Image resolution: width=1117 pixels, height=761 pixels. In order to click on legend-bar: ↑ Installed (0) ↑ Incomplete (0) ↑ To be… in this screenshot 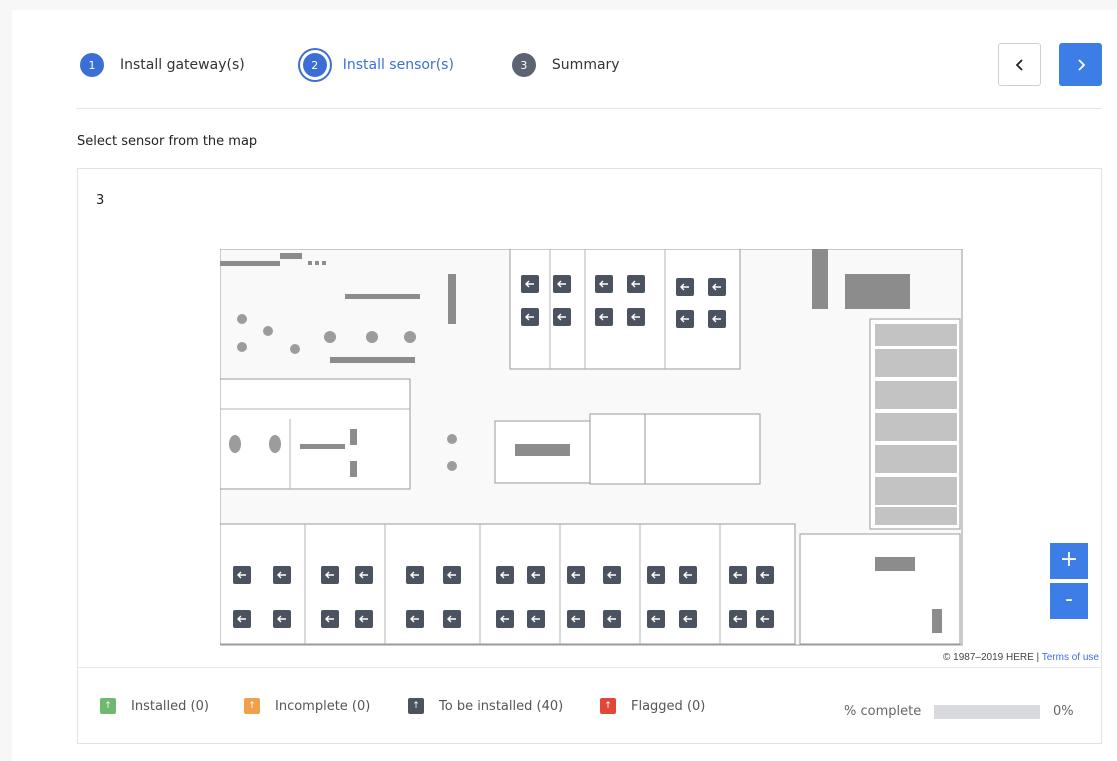, I will do `click(589, 706)`.